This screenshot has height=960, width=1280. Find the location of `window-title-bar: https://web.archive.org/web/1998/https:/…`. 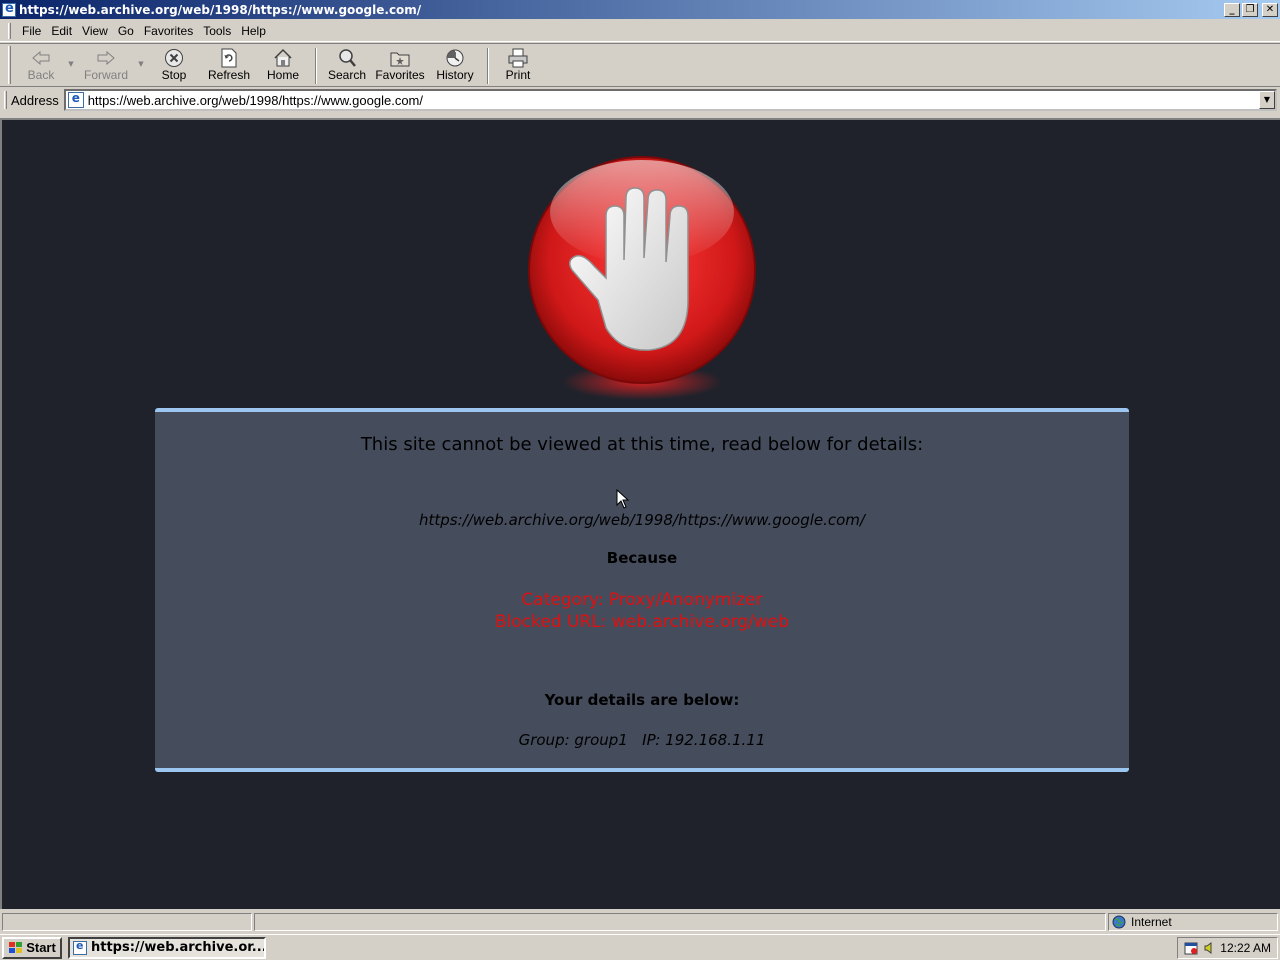

window-title-bar: https://web.archive.org/web/1998/https:/… is located at coordinates (640, 9).